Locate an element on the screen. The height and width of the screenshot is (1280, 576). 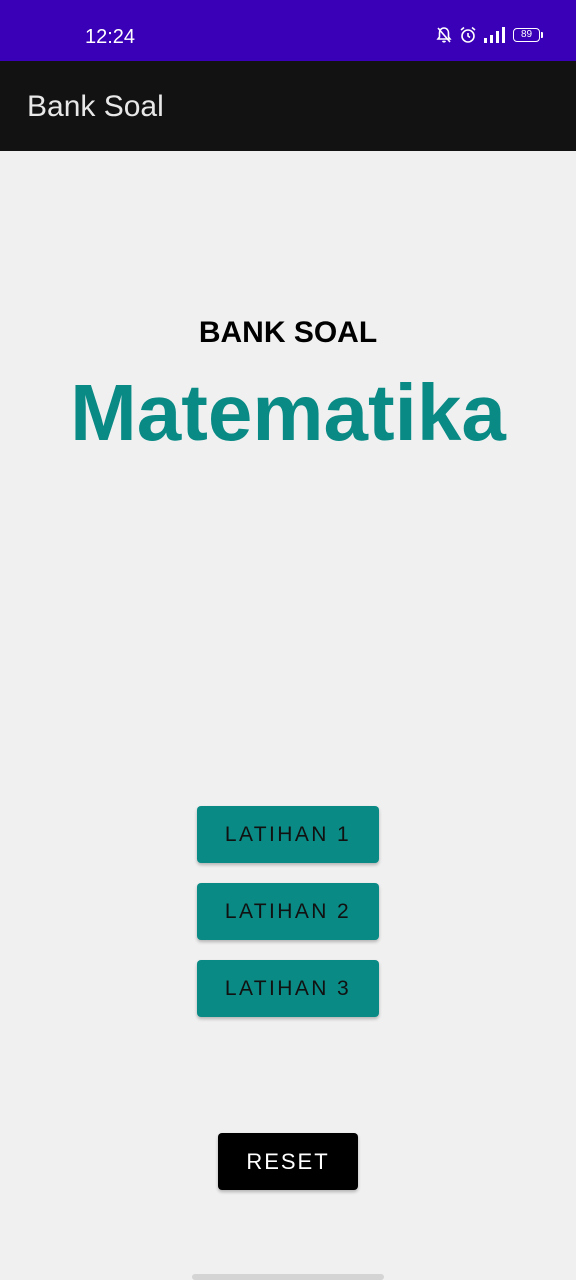
battery-icon: 89 is located at coordinates (528, 35).